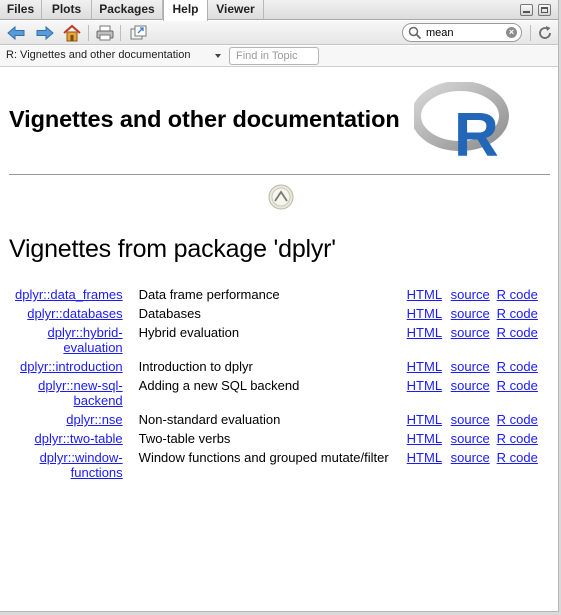 The image size is (561, 615). Describe the element at coordinates (236, 10) in the screenshot. I see `tab-viewer: Viewer` at that location.